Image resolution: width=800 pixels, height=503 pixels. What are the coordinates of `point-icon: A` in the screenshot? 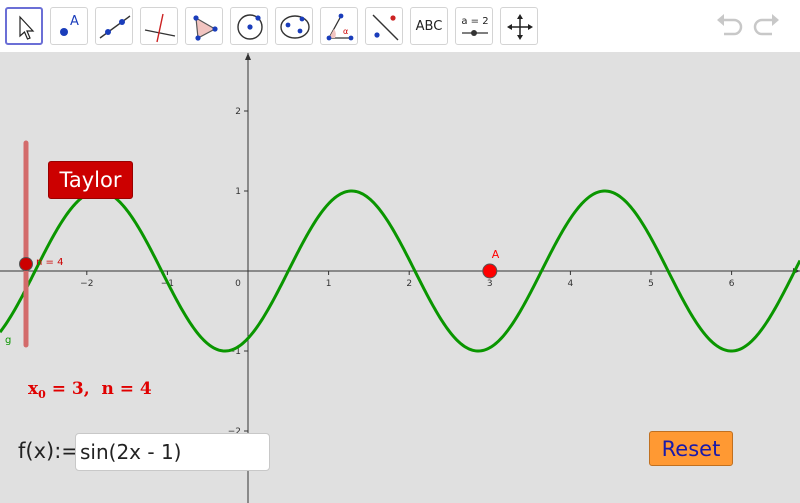 It's located at (69, 25).